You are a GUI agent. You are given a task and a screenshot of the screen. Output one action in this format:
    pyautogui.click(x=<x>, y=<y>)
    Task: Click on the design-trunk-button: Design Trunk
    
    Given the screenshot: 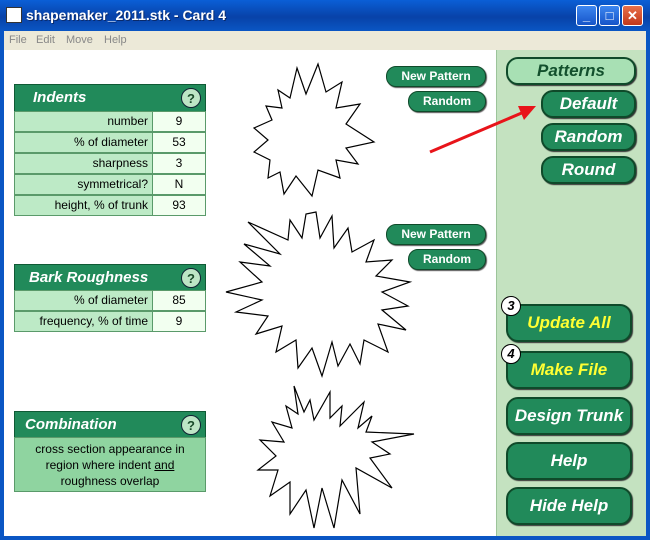 What is the action you would take?
    pyautogui.click(x=569, y=416)
    